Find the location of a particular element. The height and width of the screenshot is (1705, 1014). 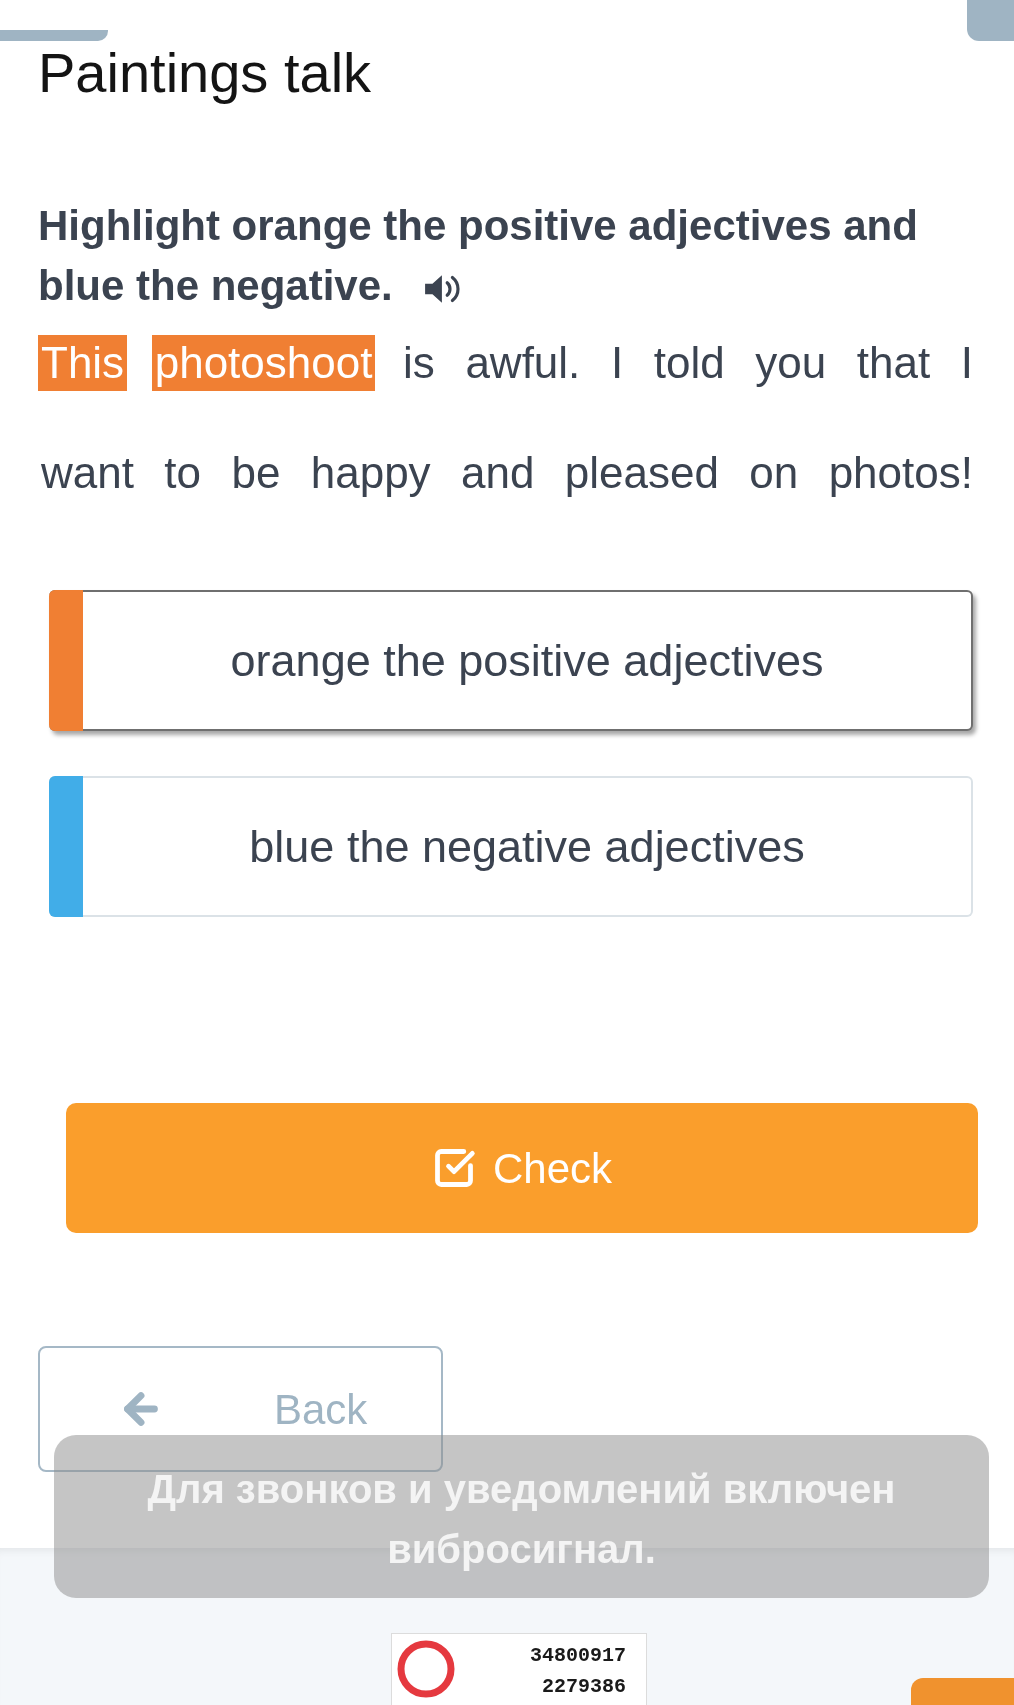

word: and is located at coordinates (498, 473).